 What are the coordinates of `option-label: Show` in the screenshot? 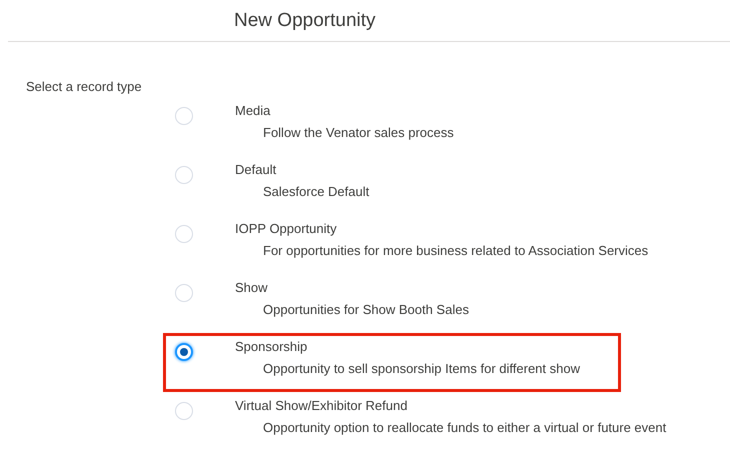 It's located at (252, 288).